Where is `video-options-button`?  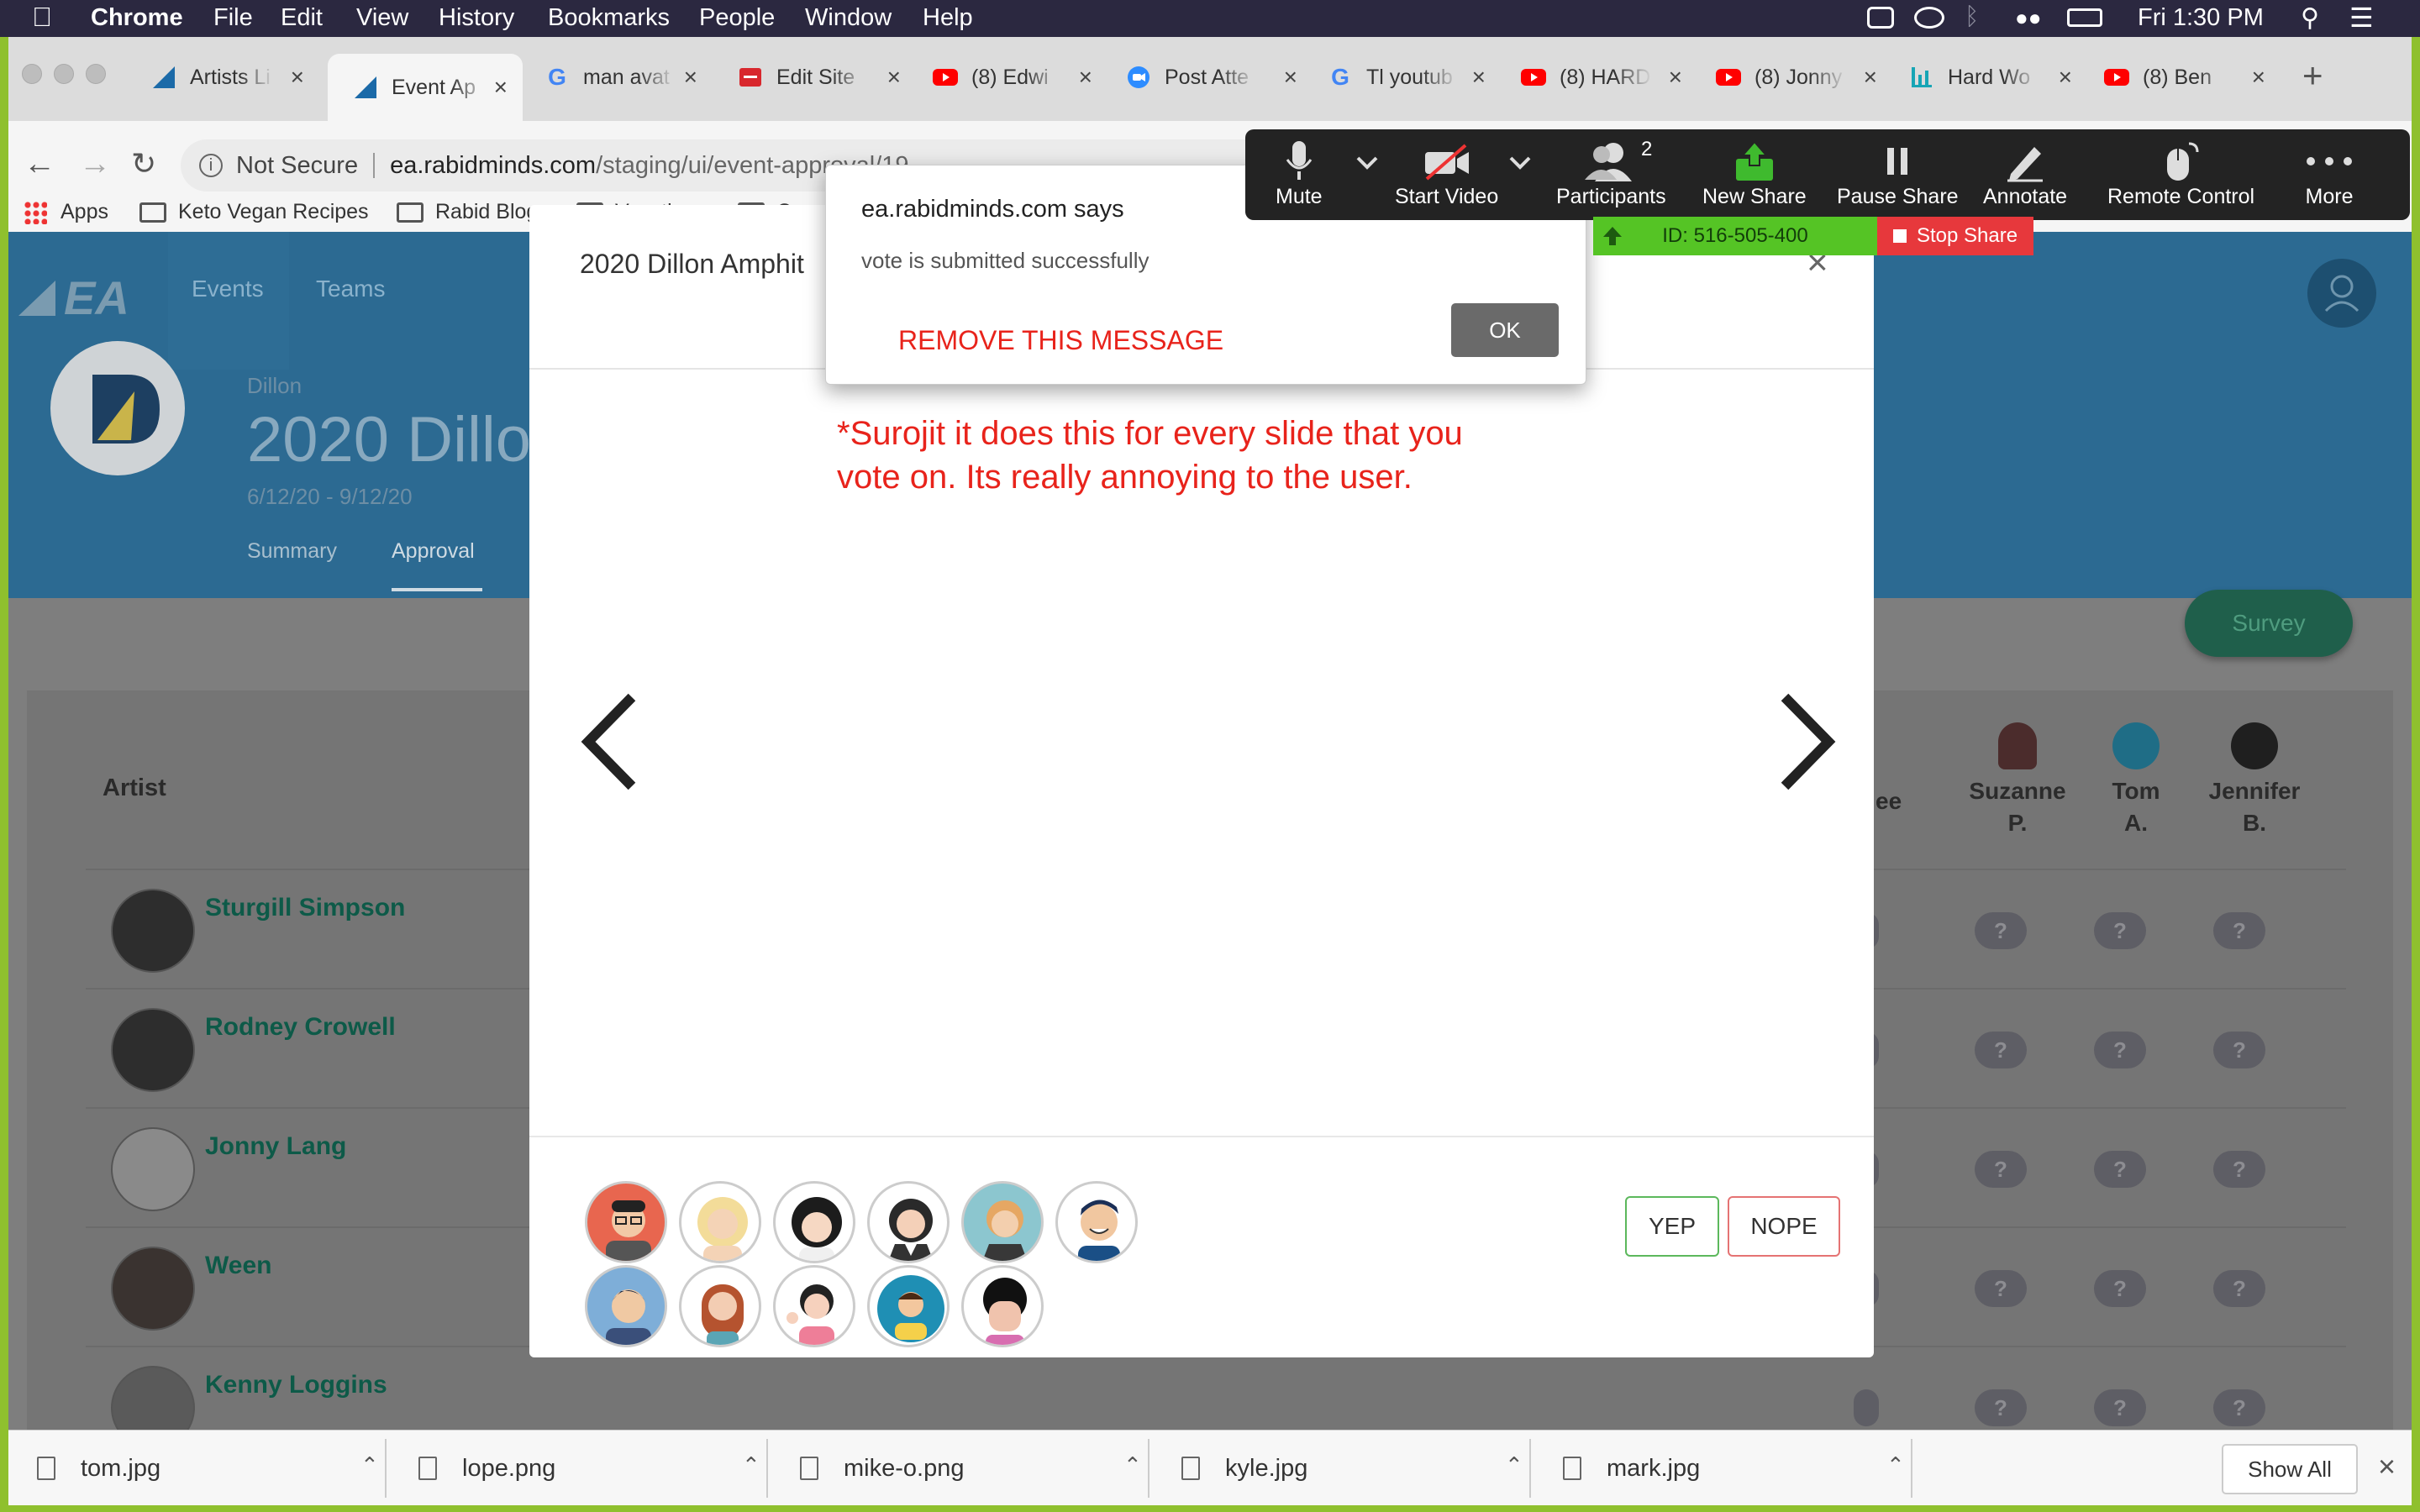 video-options-button is located at coordinates (1520, 163).